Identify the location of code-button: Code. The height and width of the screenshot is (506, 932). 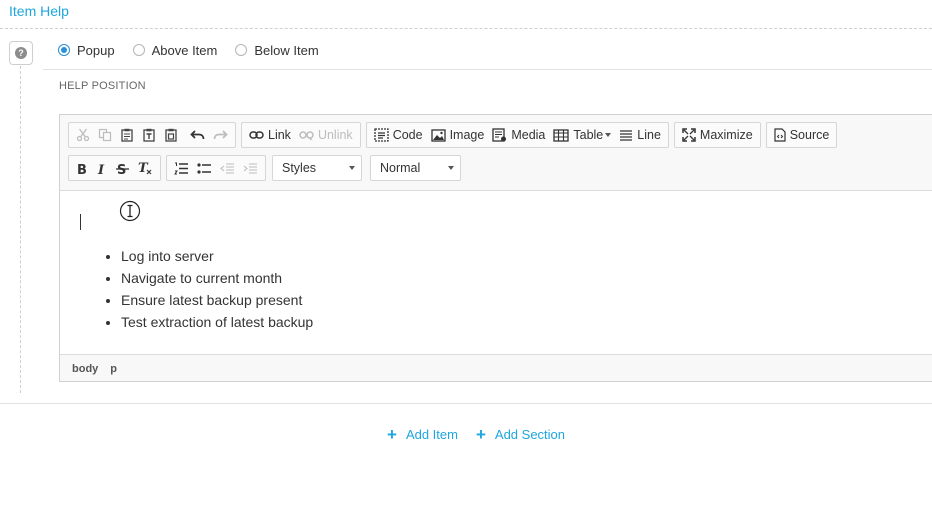
(398, 135).